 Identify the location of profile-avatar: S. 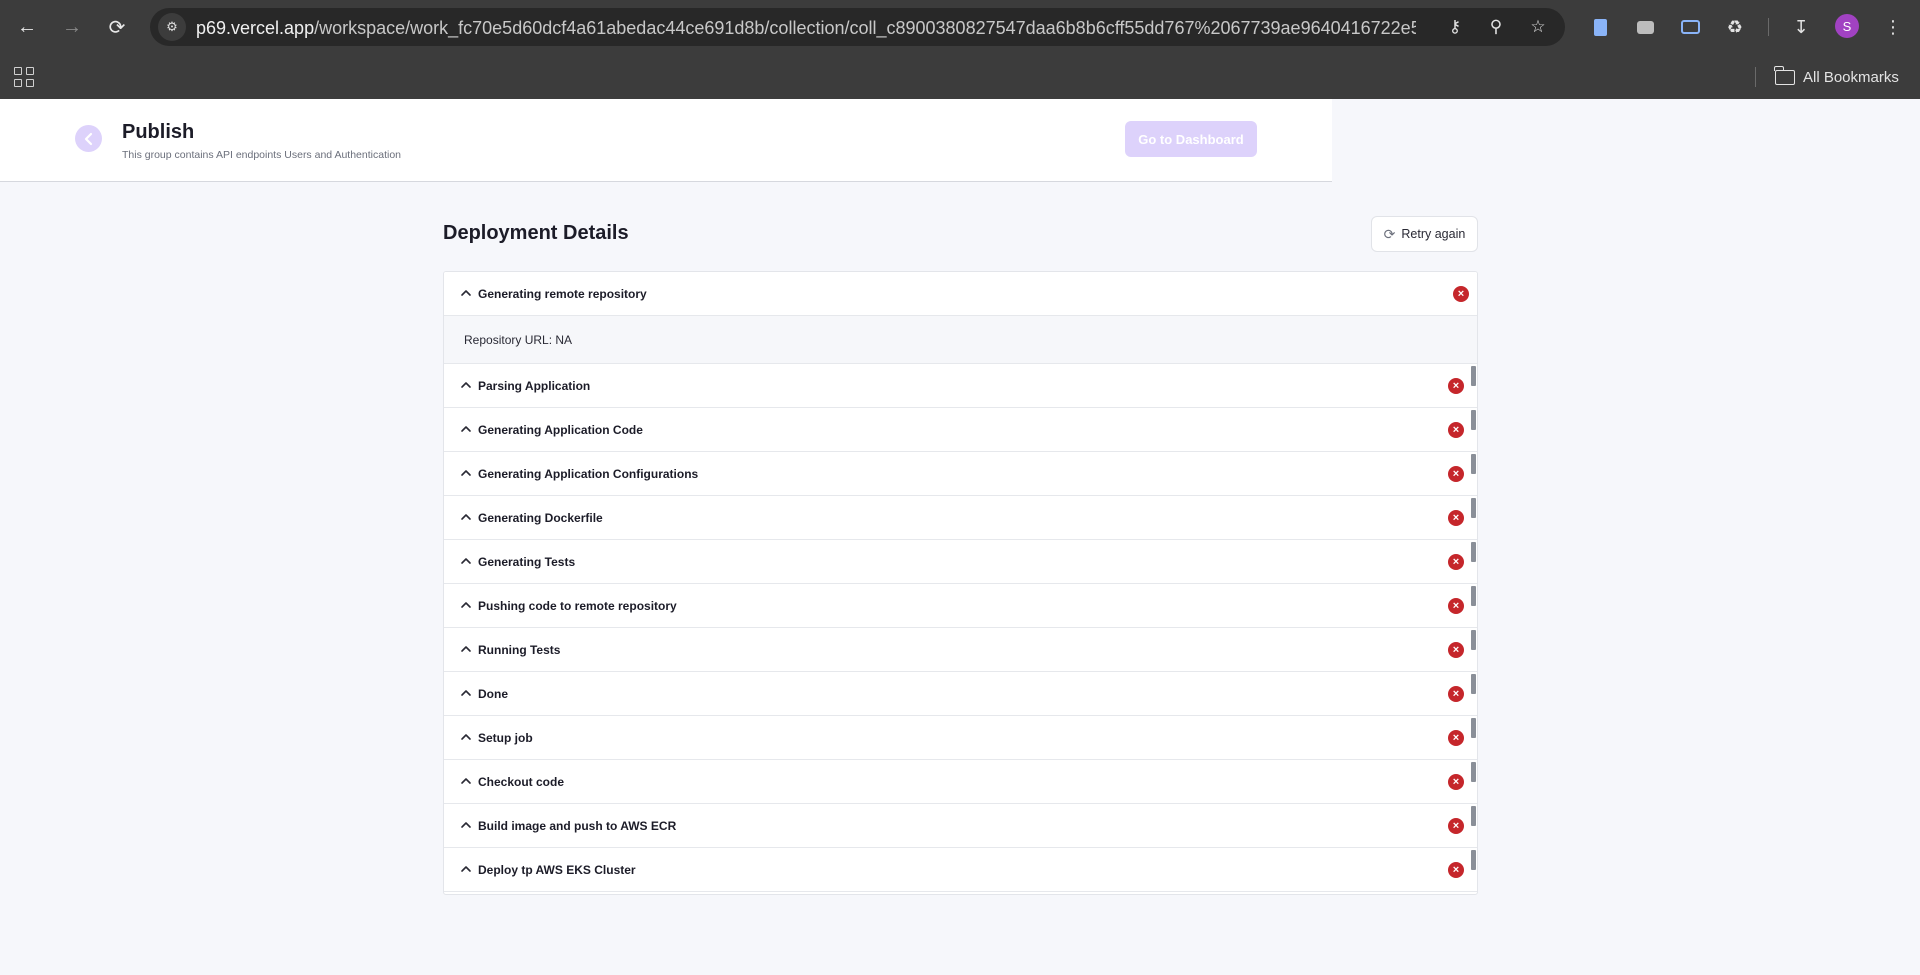
(1847, 26).